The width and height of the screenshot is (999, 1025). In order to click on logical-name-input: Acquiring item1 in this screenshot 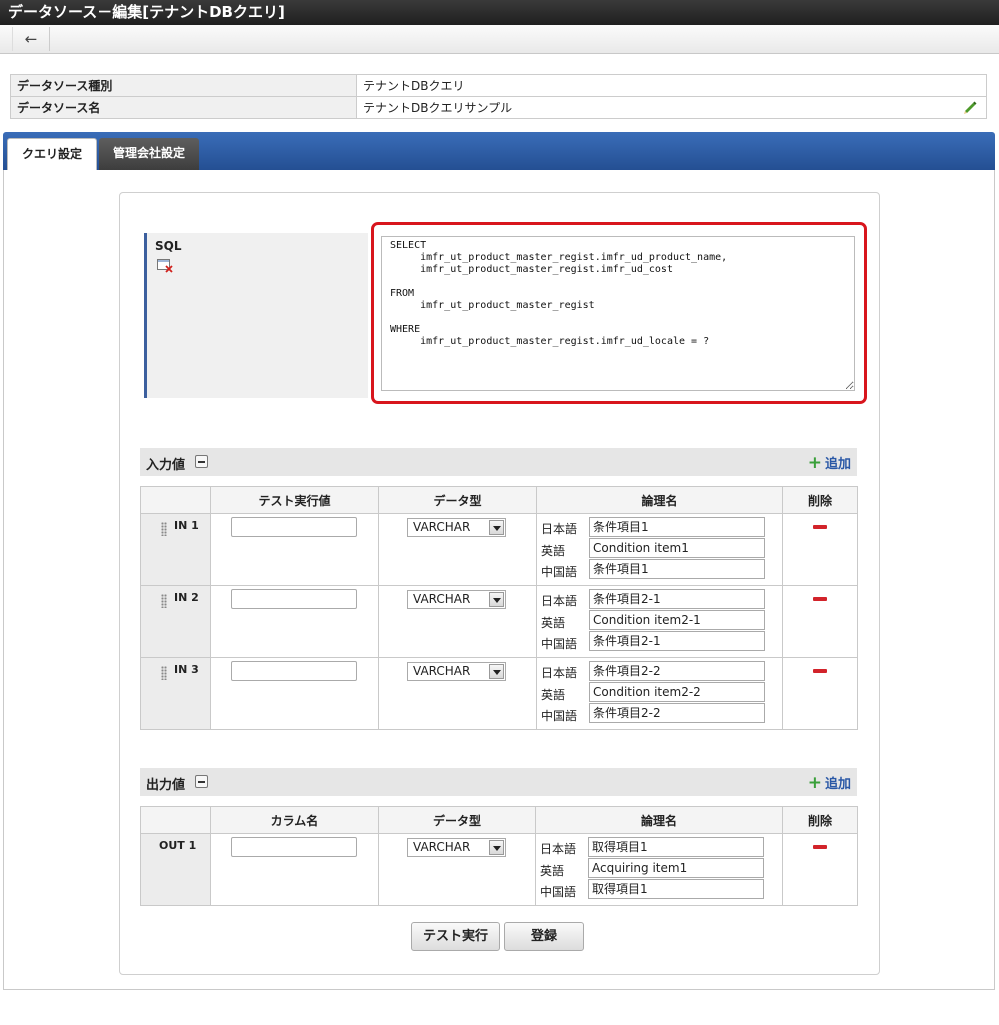, I will do `click(676, 868)`.